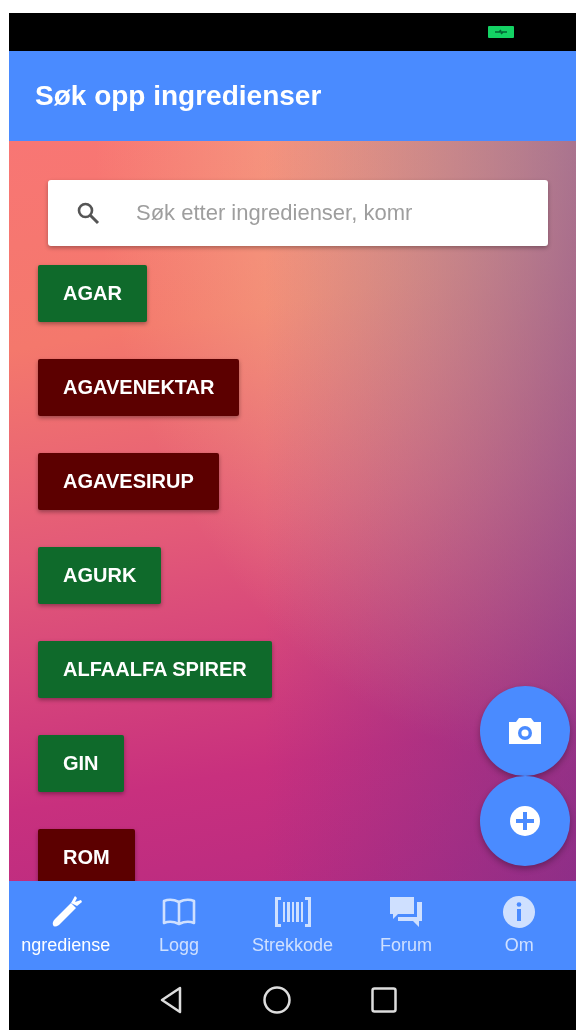  What do you see at coordinates (298, 213) in the screenshot?
I see `search-field: Søk etter ingredienser, komr` at bounding box center [298, 213].